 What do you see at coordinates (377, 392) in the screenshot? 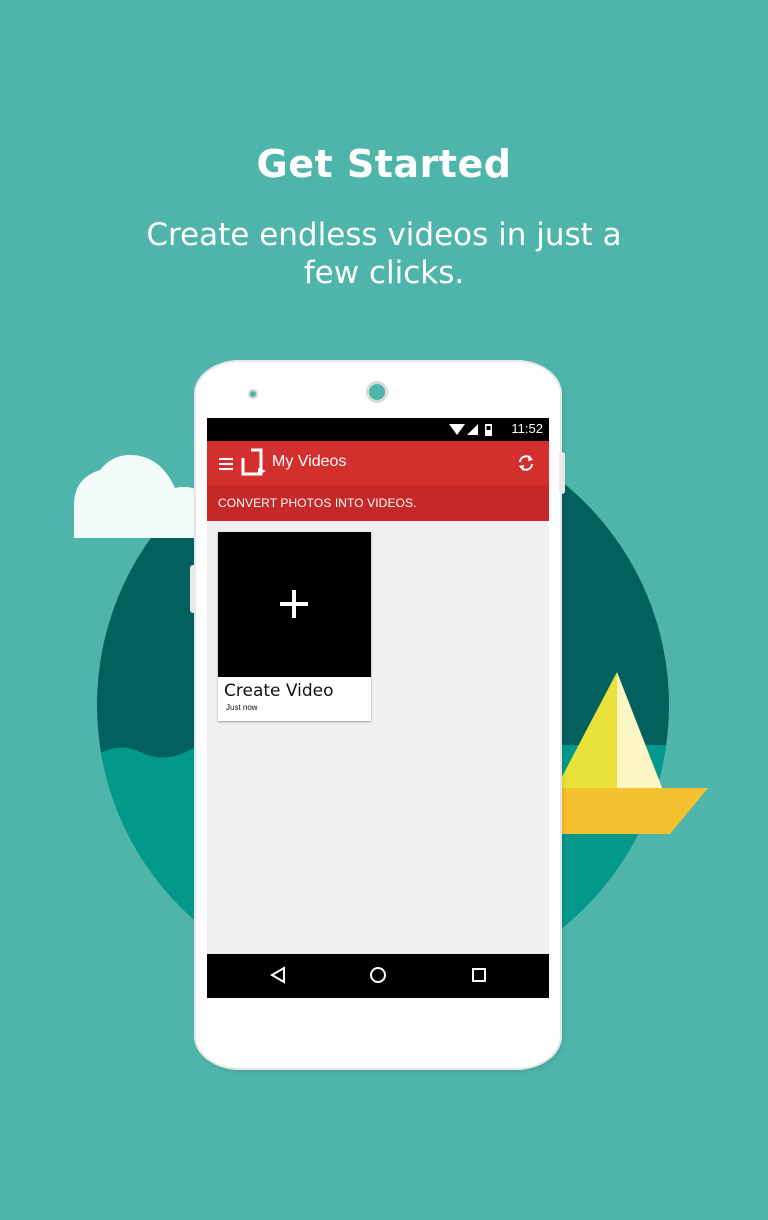
I see `front-camera-icon` at bounding box center [377, 392].